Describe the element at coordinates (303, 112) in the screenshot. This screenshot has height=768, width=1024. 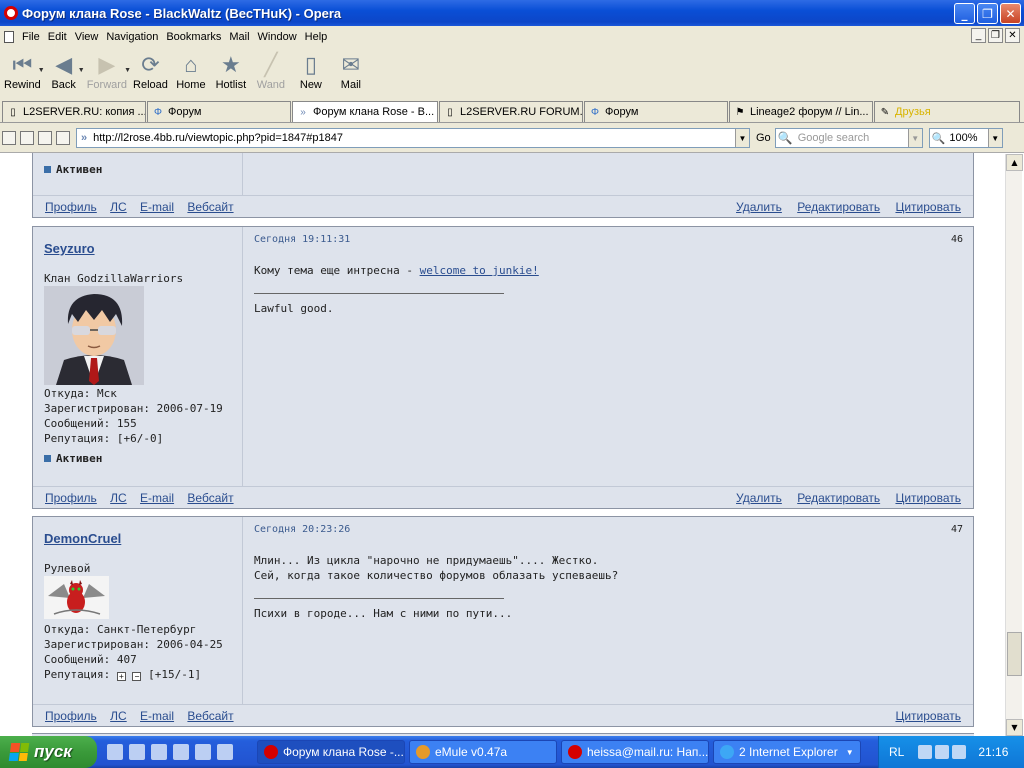
I see `chevrons-icon: »` at that location.